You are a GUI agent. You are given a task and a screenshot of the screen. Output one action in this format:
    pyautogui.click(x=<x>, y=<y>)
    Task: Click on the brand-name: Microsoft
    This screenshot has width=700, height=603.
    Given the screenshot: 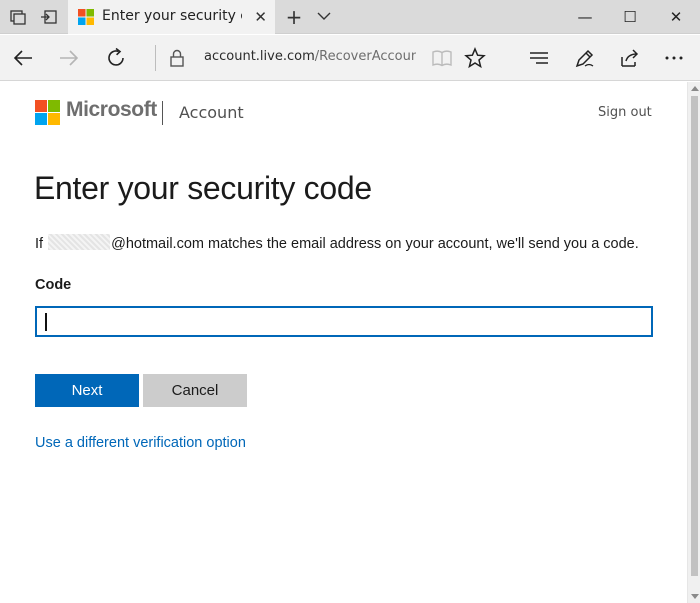 What is the action you would take?
    pyautogui.click(x=111, y=110)
    